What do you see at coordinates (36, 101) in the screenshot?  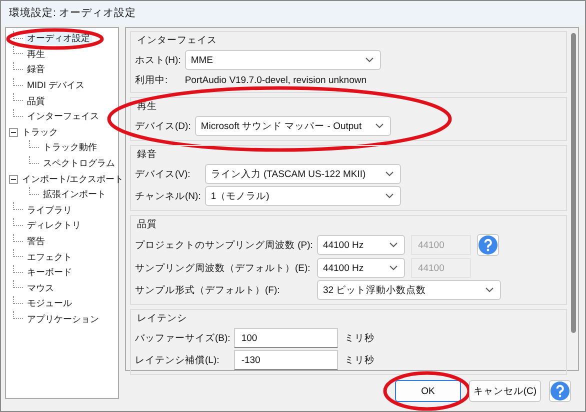 I see `sidebar-item: 品質` at bounding box center [36, 101].